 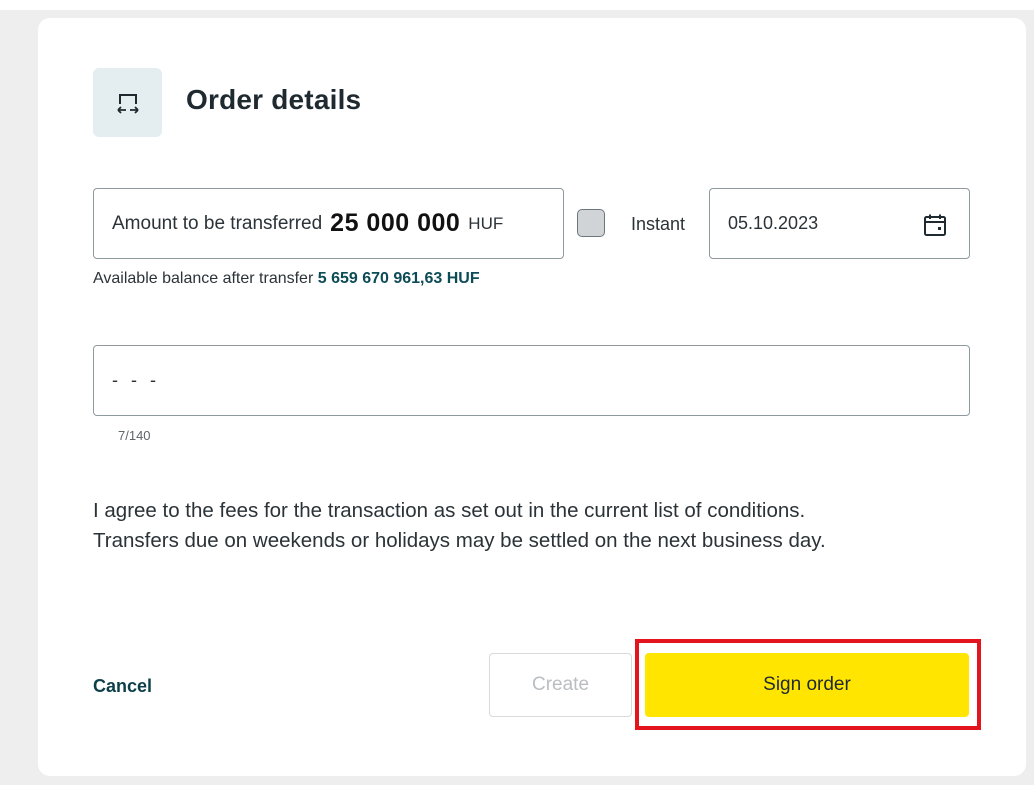 What do you see at coordinates (134, 435) in the screenshot?
I see `memo-char-counter: 7/140` at bounding box center [134, 435].